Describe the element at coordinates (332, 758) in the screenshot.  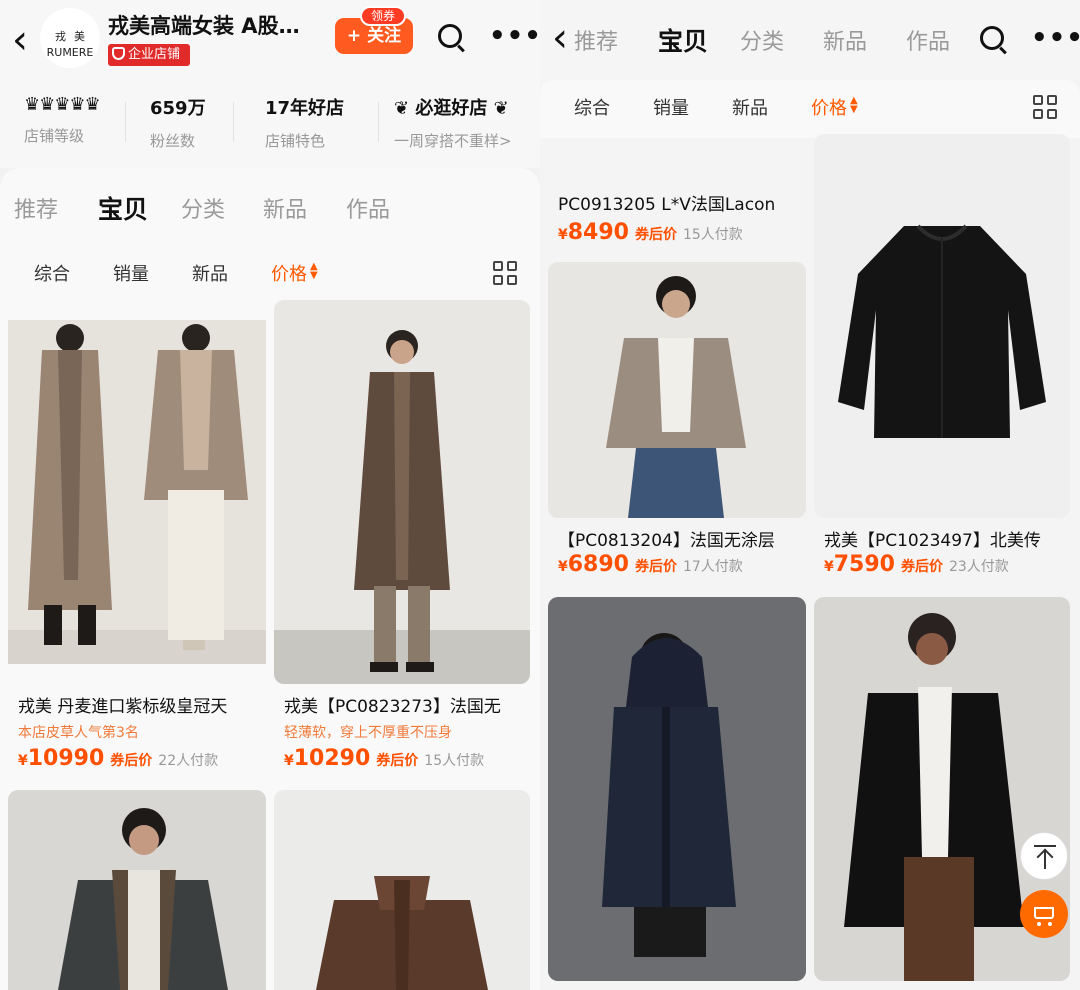
I see `product-price: 10290` at that location.